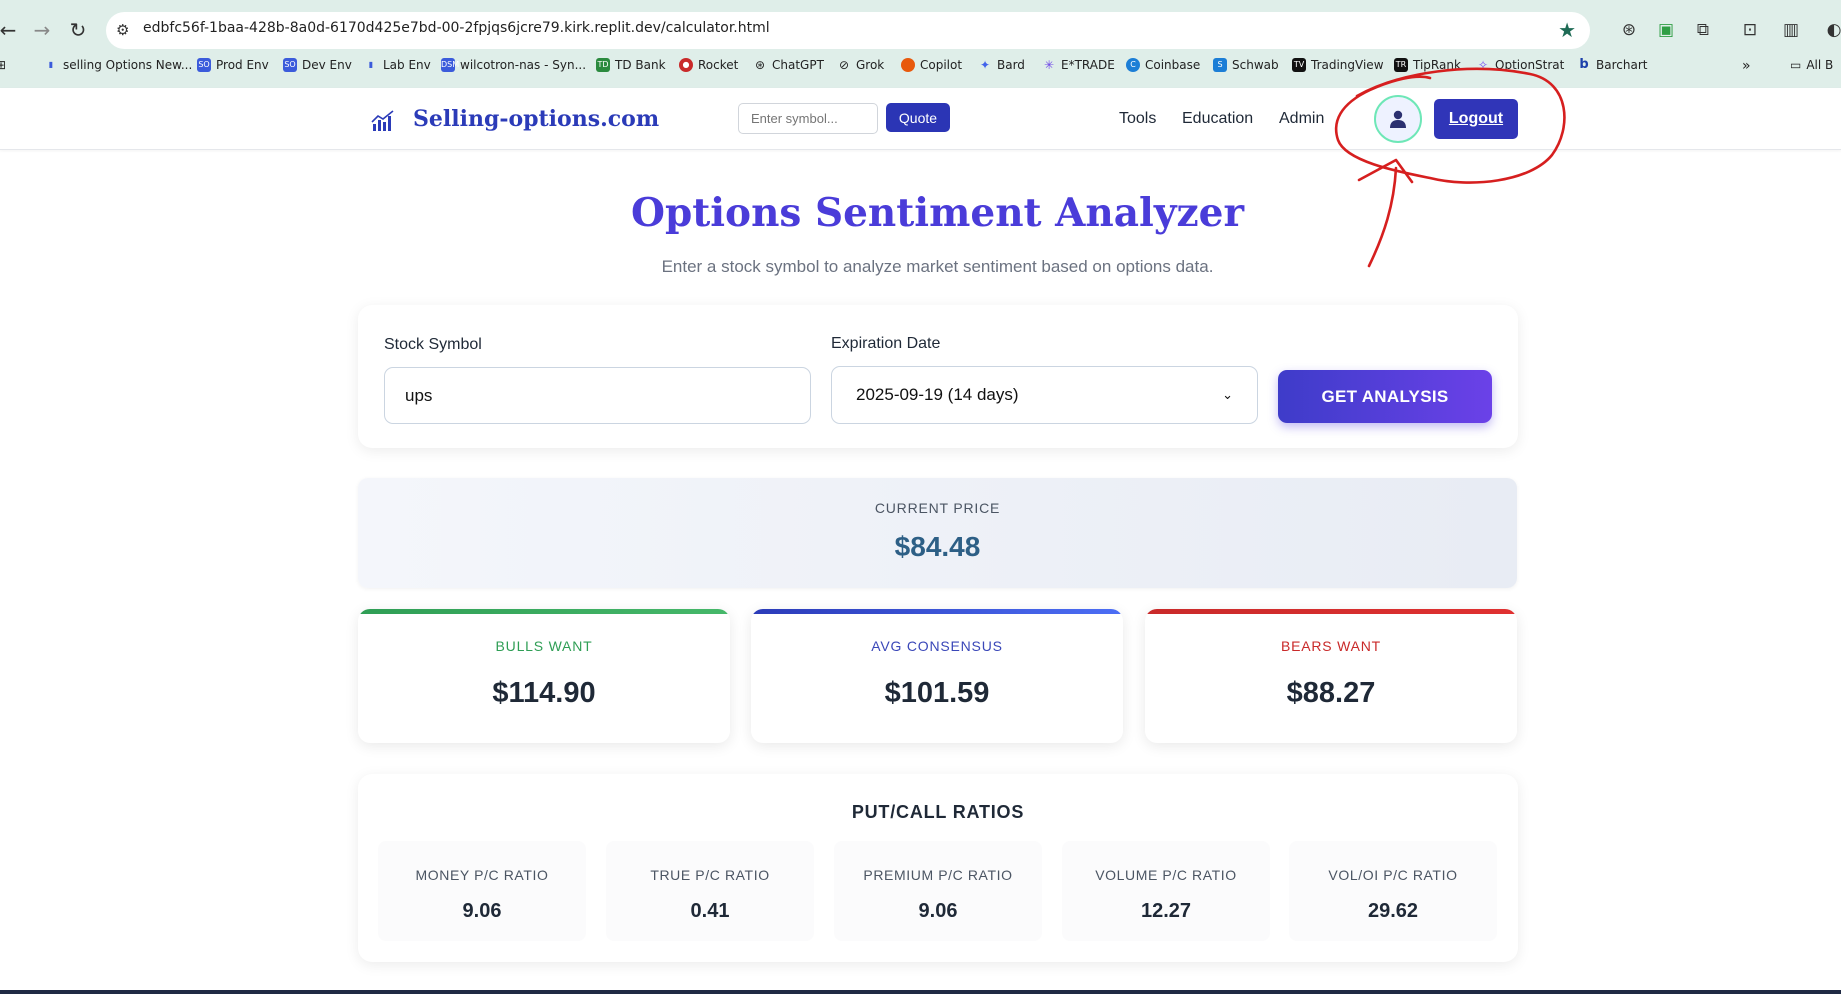 This screenshot has height=994, width=1841. Describe the element at coordinates (808, 118) in the screenshot. I see `symbol-search-input` at that location.